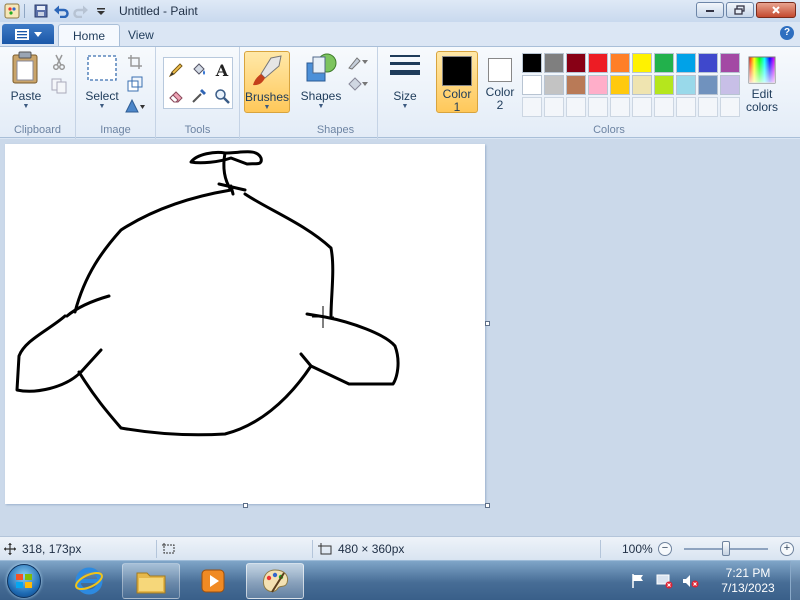 This screenshot has height=600, width=800. I want to click on zoom-slider-thumb, so click(726, 548).